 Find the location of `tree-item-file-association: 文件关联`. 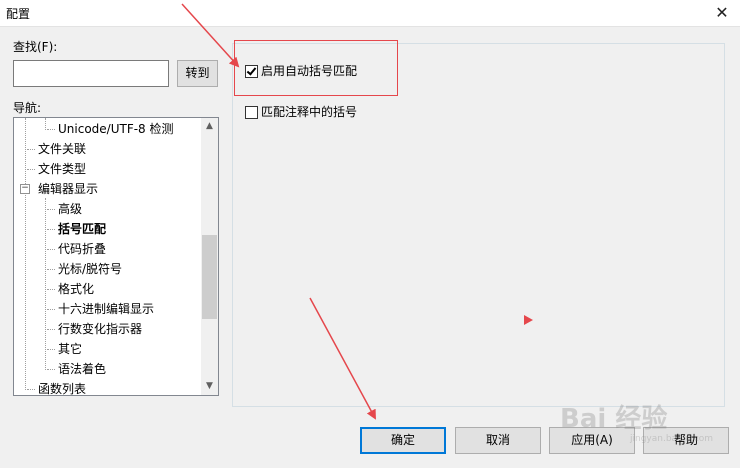

tree-item-file-association: 文件关联 is located at coordinates (62, 149).